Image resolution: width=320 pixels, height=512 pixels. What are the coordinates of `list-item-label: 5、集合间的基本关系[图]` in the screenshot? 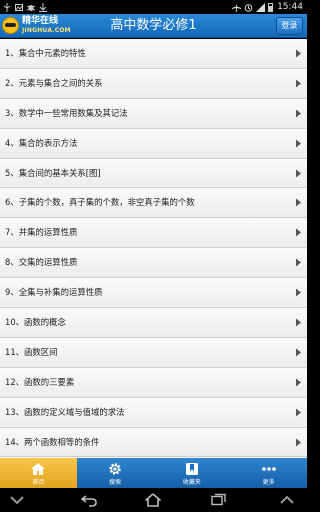 It's located at (53, 172).